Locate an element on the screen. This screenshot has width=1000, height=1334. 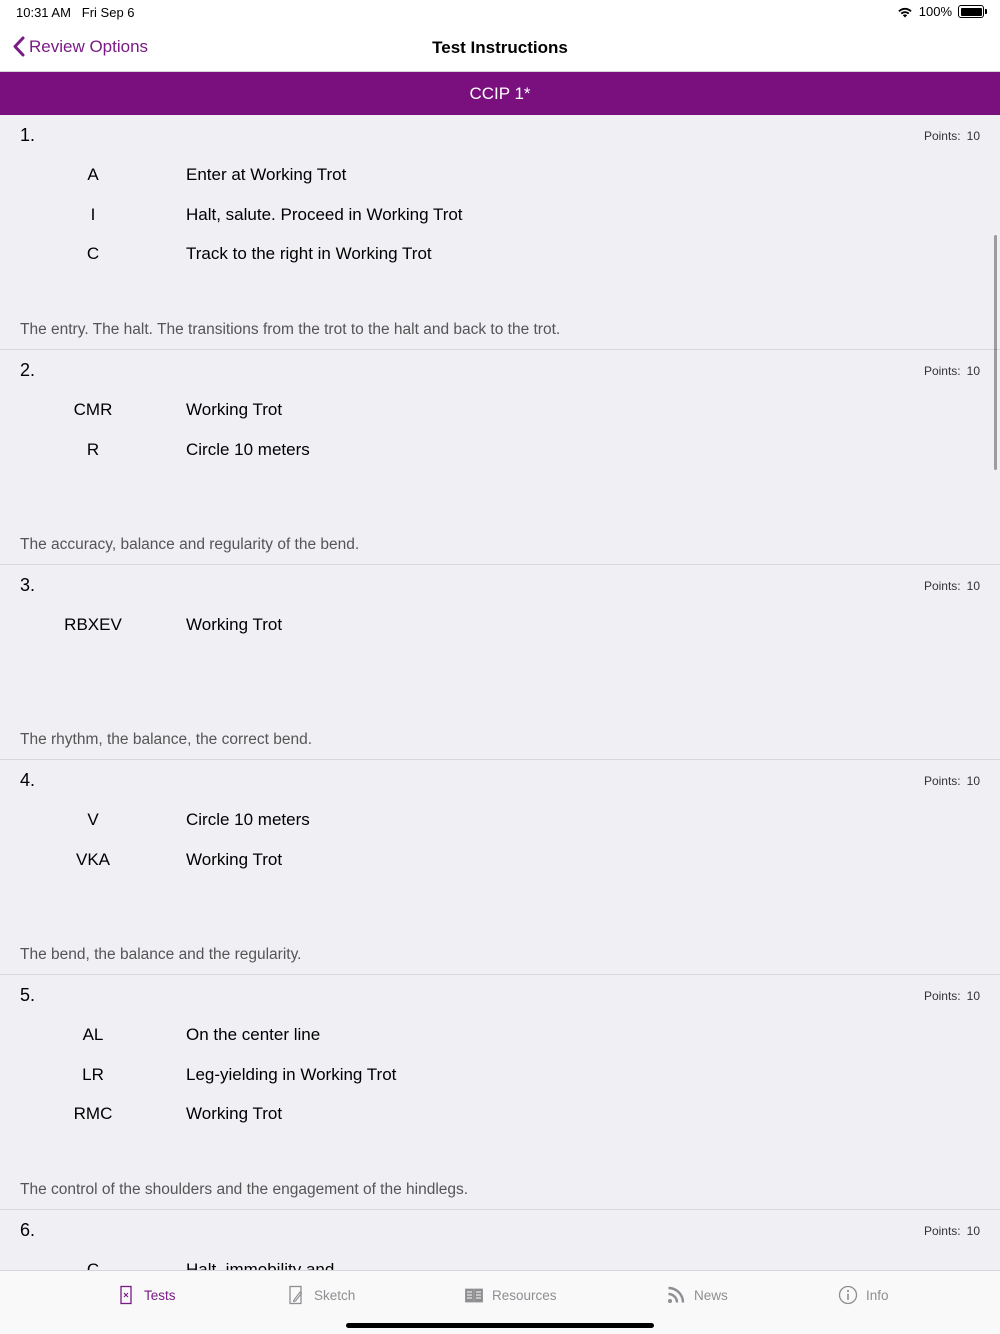
battery-icon is located at coordinates (972, 11).